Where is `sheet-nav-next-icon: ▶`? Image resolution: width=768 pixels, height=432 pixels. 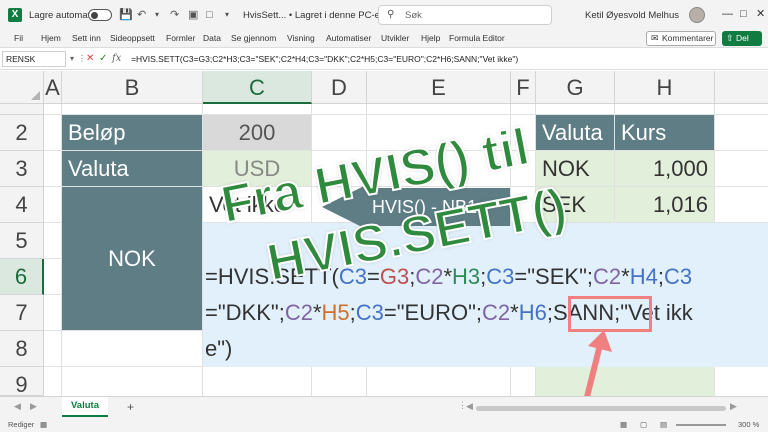 sheet-nav-next-icon: ▶ is located at coordinates (33, 406).